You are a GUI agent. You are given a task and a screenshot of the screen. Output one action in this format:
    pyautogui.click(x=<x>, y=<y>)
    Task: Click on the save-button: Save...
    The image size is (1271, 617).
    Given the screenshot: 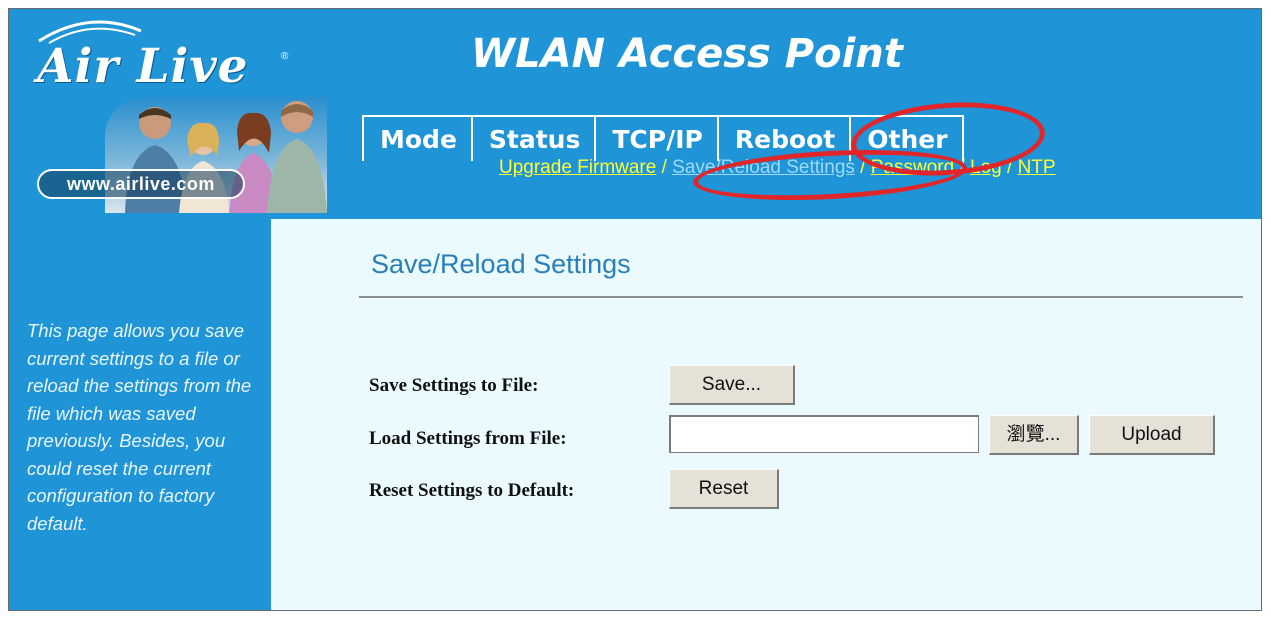 What is the action you would take?
    pyautogui.click(x=732, y=385)
    